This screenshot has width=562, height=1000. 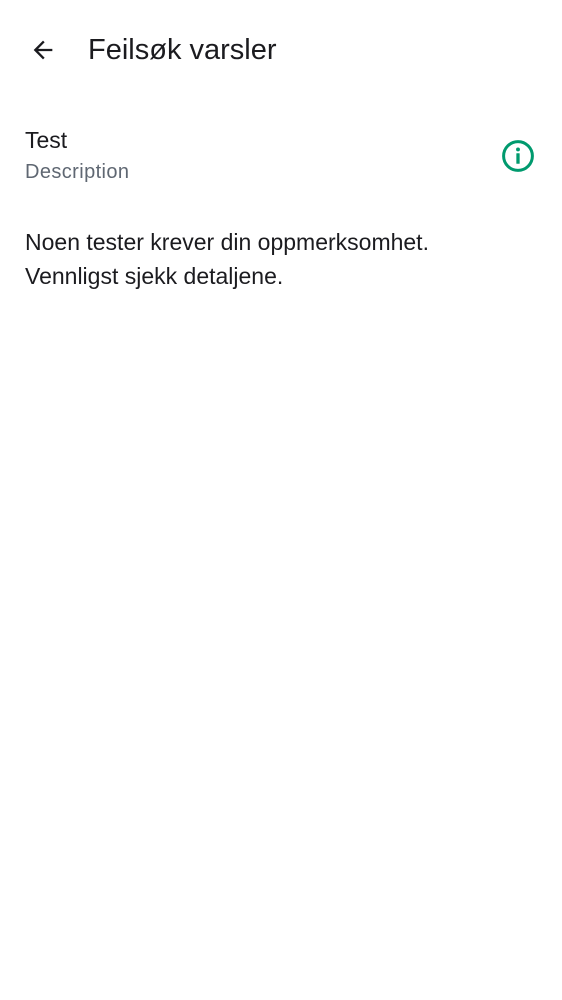 What do you see at coordinates (281, 50) in the screenshot?
I see `top-app-bar: Feilsøk varsler` at bounding box center [281, 50].